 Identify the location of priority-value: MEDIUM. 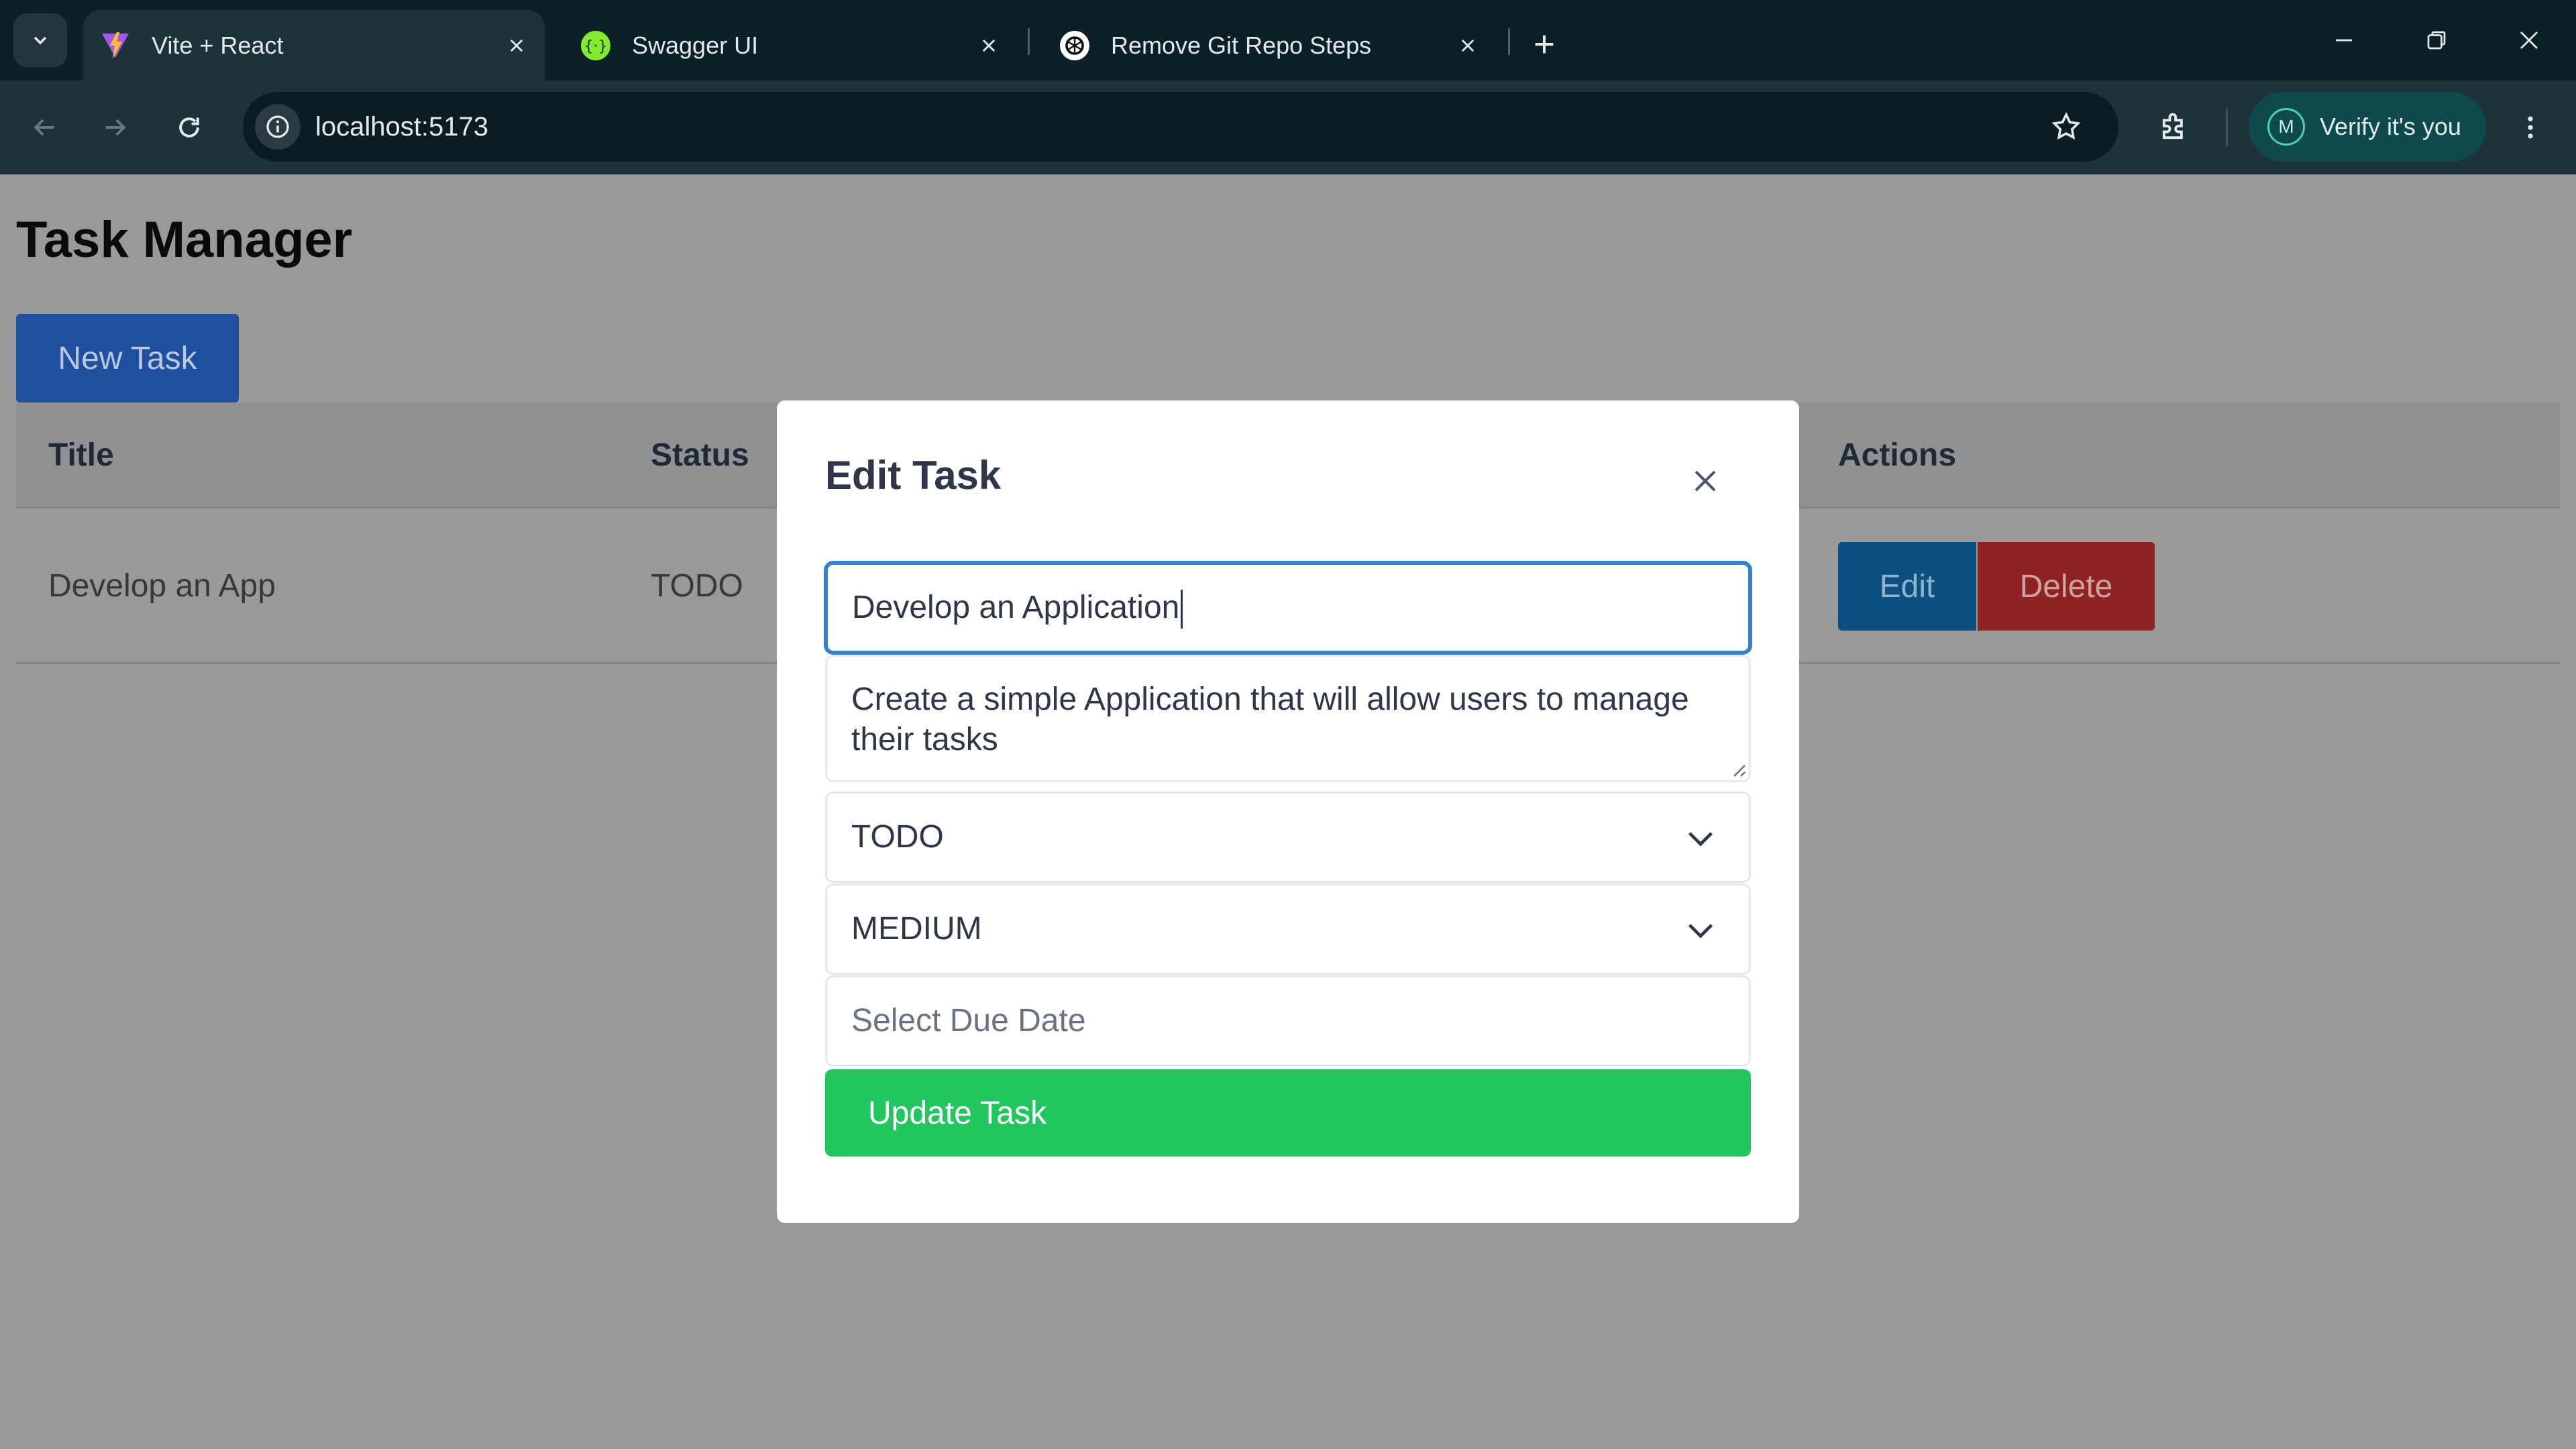
(916, 929).